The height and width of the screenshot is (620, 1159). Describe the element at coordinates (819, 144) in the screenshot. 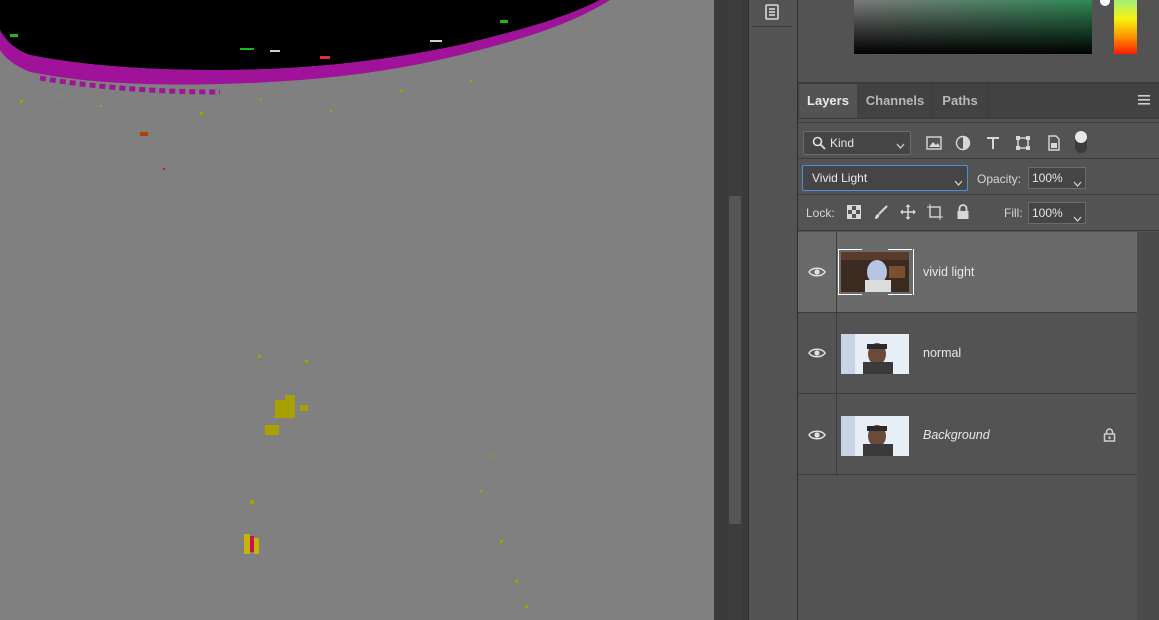

I see `search-icon` at that location.